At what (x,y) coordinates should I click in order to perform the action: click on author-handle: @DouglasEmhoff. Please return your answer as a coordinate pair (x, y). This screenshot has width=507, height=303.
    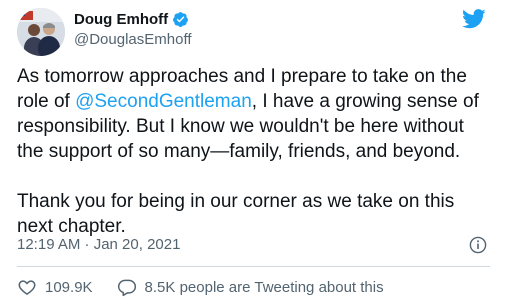
    Looking at the image, I should click on (133, 39).